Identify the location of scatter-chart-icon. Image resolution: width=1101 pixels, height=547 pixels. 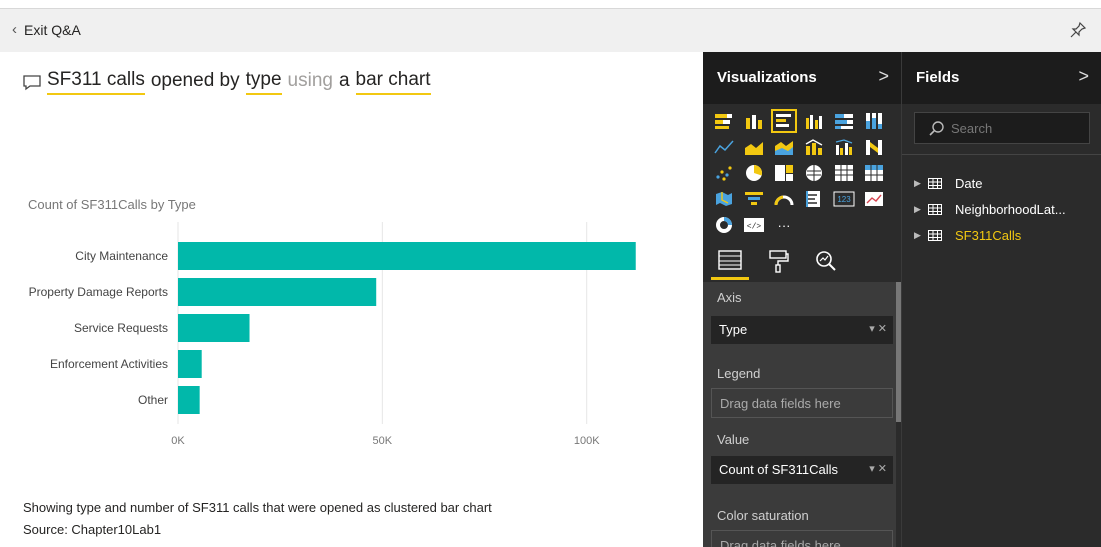
(724, 173).